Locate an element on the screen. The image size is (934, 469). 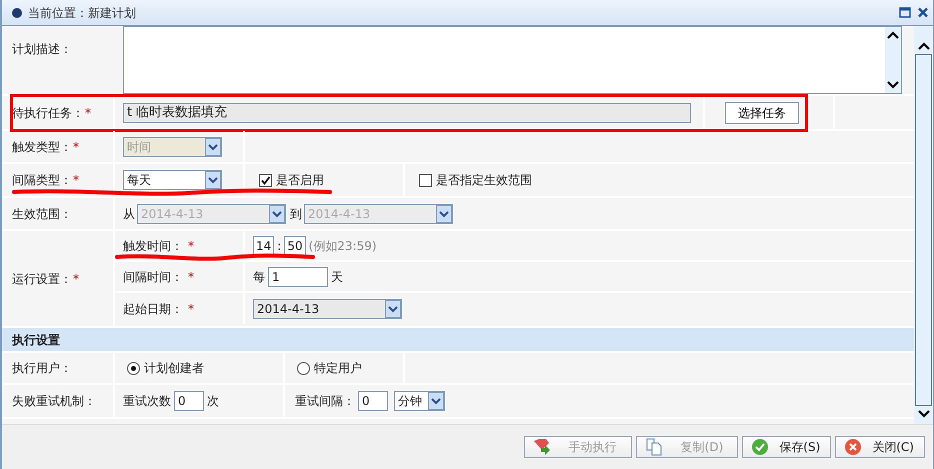
minute-field: 50 is located at coordinates (295, 246).